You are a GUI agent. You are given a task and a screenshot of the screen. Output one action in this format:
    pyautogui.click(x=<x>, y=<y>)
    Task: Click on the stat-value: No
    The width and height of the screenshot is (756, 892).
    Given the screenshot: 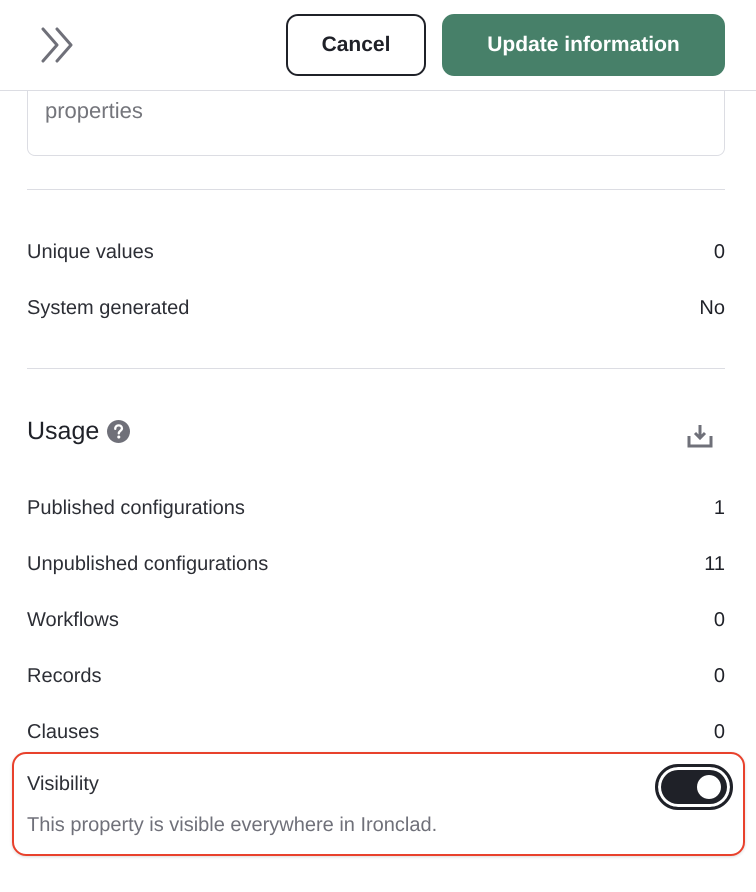 What is the action you would take?
    pyautogui.click(x=712, y=308)
    